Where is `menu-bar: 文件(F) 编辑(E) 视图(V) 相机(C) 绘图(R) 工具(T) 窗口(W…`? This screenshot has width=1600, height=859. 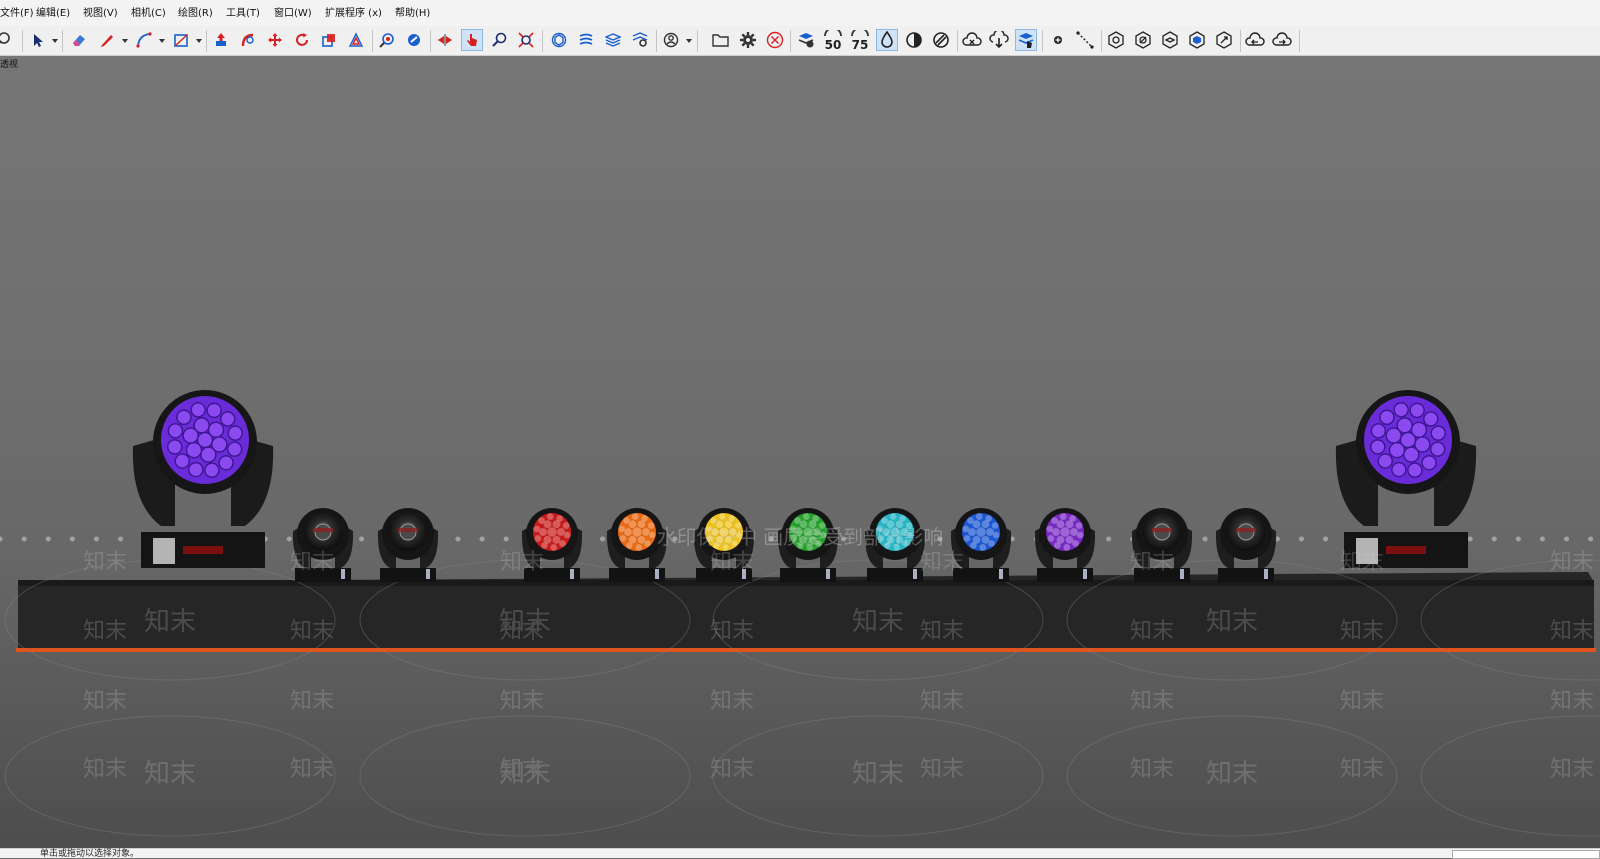
menu-bar: 文件(F) 编辑(E) 视图(V) 相机(C) 绘图(R) 工具(T) 窗口(W… is located at coordinates (800, 13).